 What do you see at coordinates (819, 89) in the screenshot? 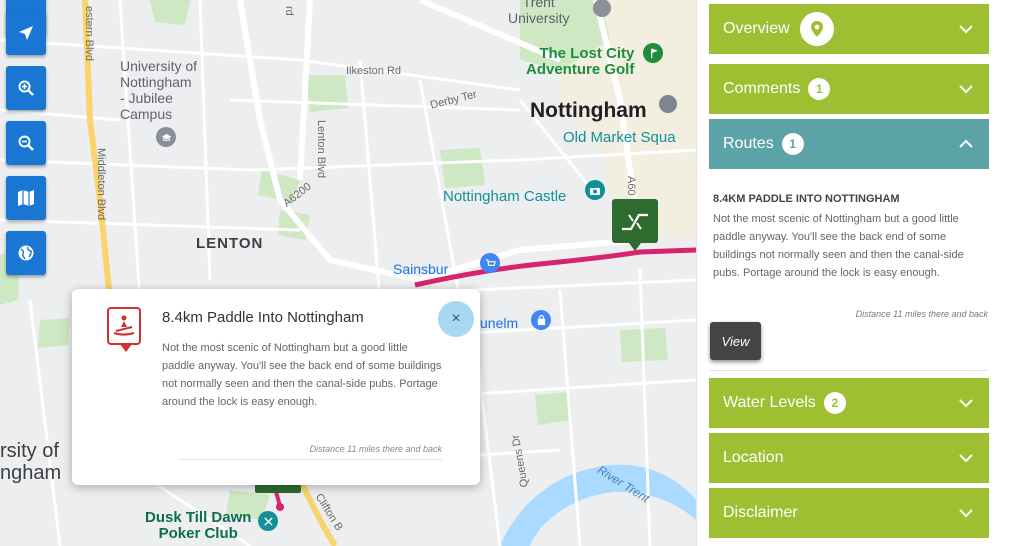
I see `comments-count-badge: 1` at bounding box center [819, 89].